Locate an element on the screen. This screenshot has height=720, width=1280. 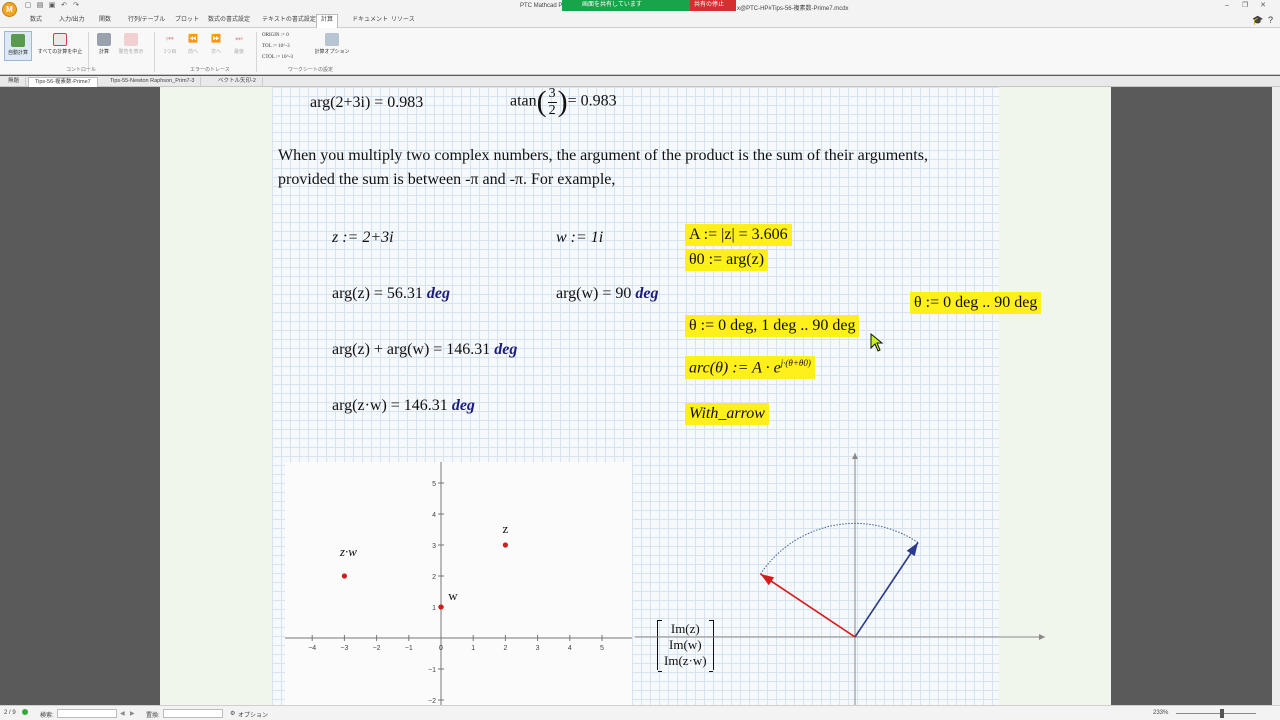
warning-icon is located at coordinates (131, 39).